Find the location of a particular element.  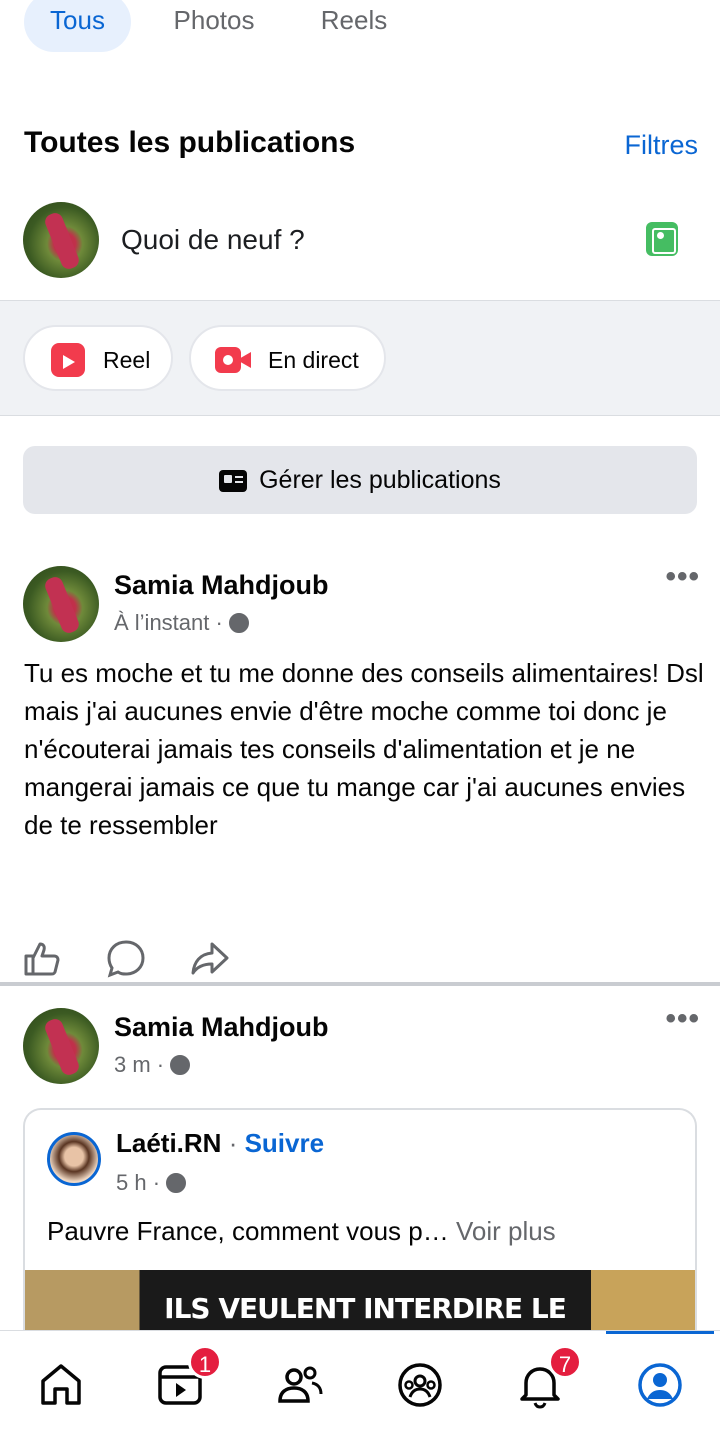

shared-text-line: Pauvre France, comment vous p… Voir plus is located at coordinates (301, 1231).